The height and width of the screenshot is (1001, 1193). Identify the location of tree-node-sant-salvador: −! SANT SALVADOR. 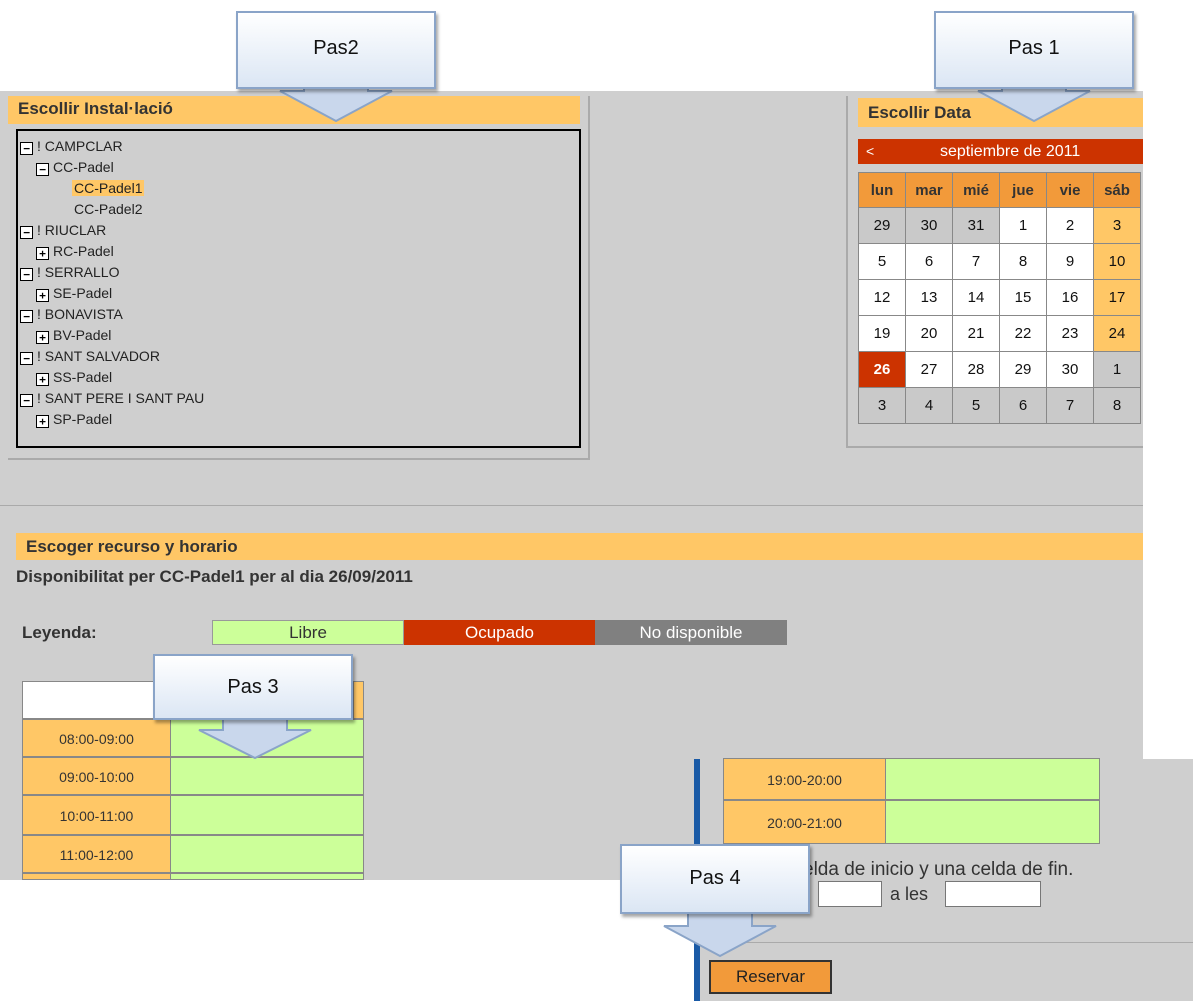
(90, 356).